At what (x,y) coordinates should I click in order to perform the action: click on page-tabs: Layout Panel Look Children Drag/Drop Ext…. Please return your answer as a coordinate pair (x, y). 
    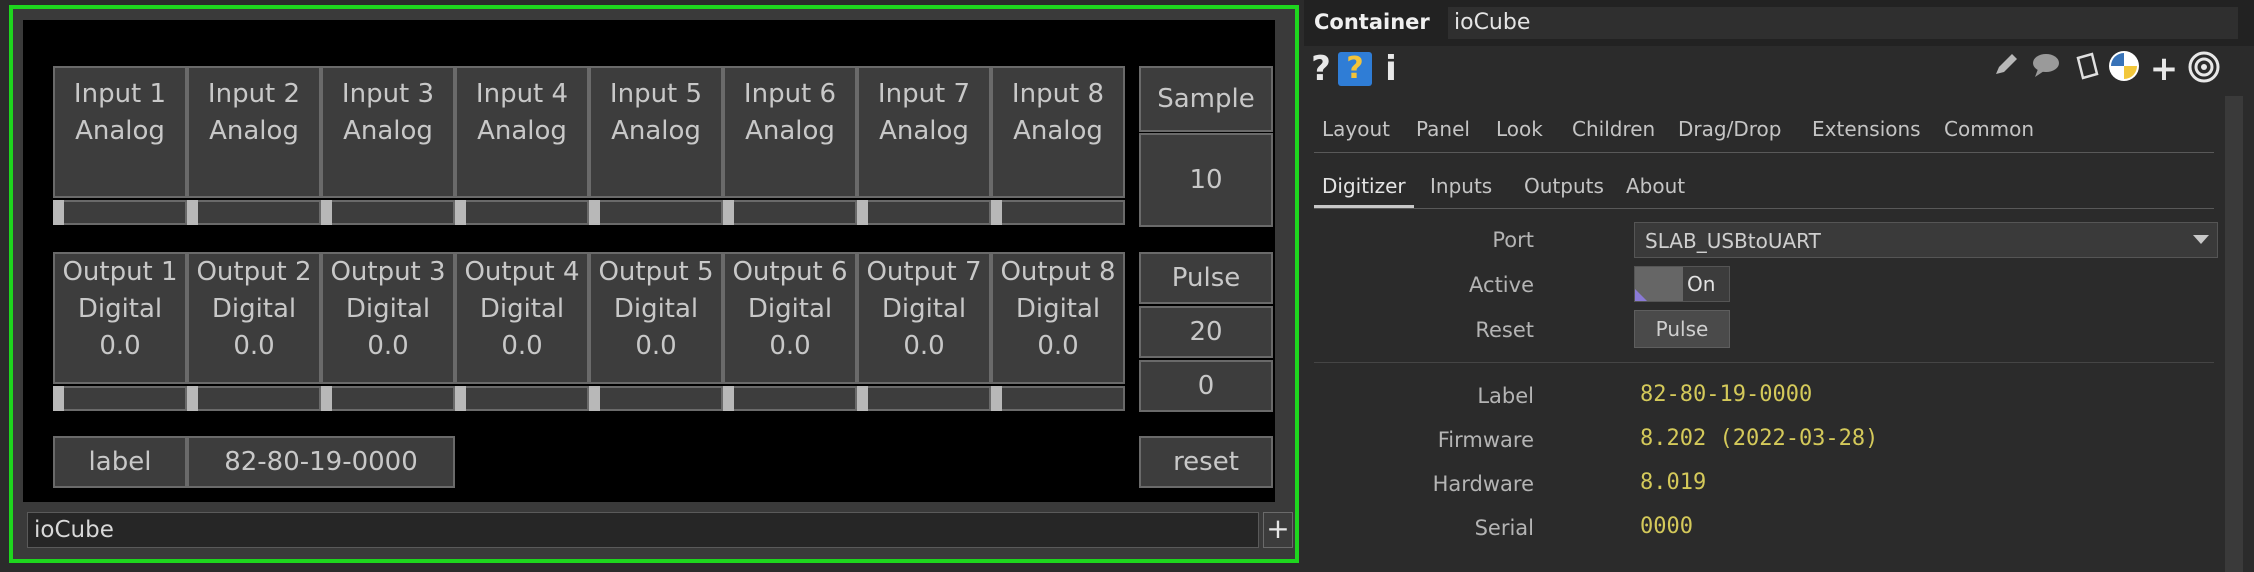
    Looking at the image, I should click on (1759, 130).